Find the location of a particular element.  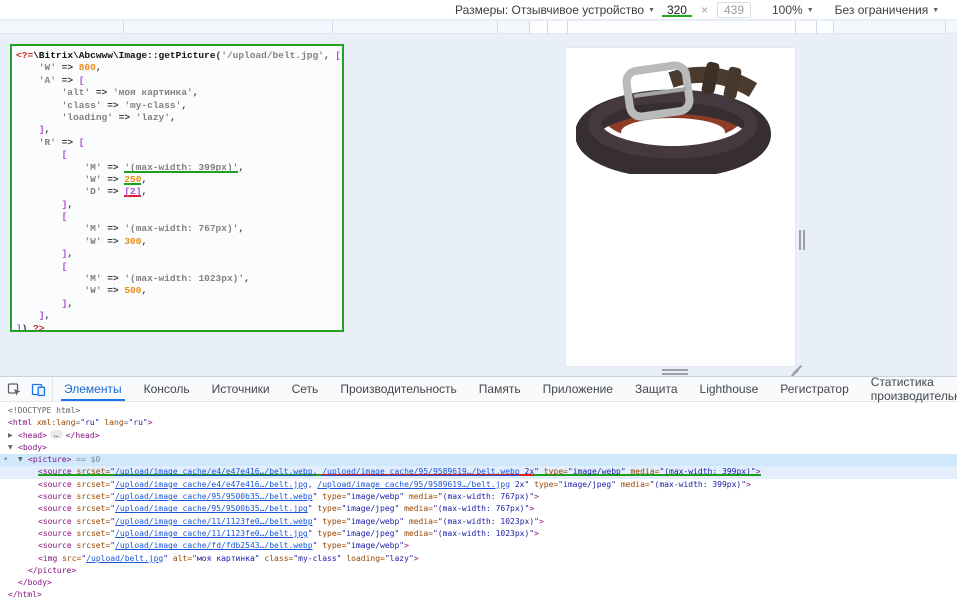

tab-memory: Память is located at coordinates (500, 389).